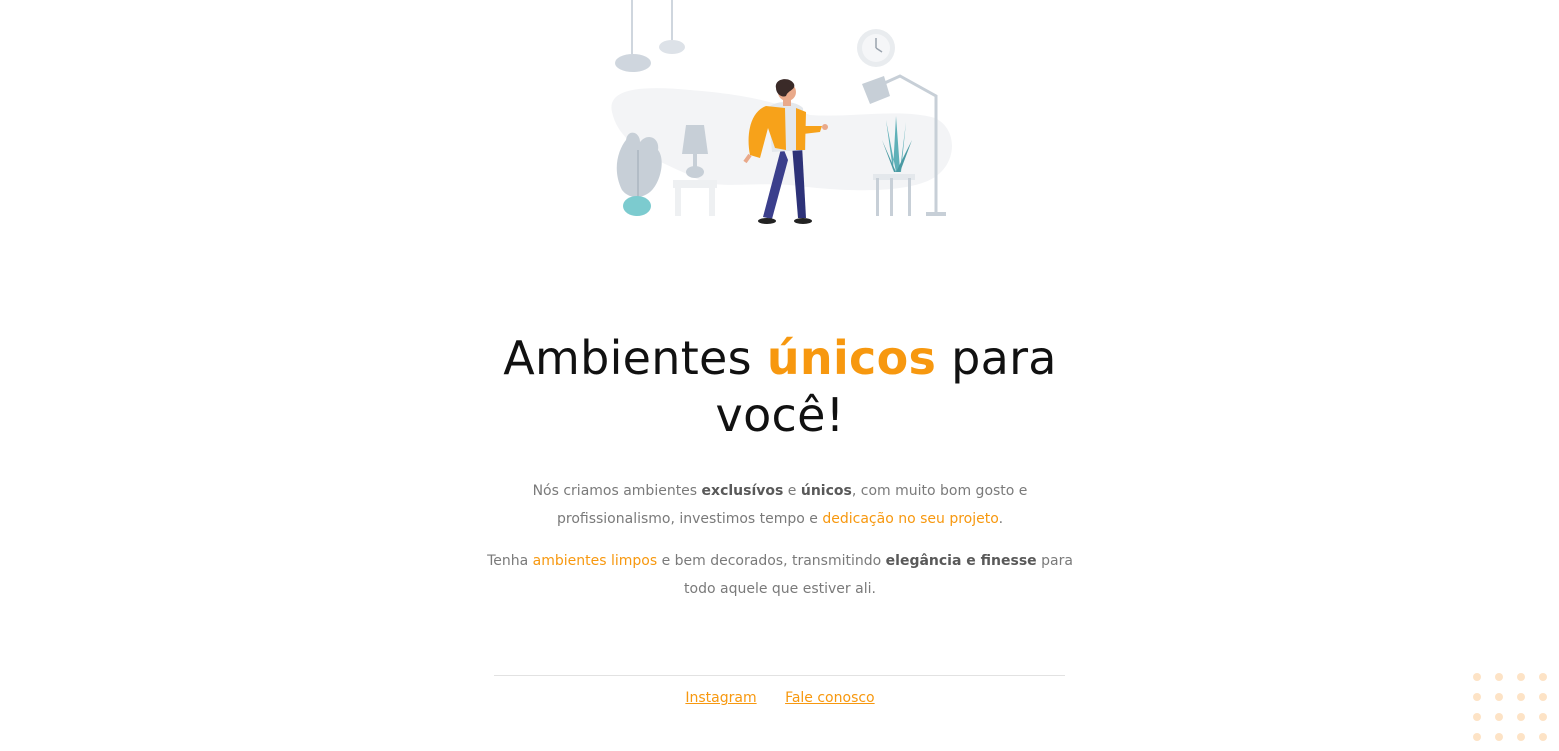 The height and width of the screenshot is (751, 1559). What do you see at coordinates (617, 491) in the screenshot?
I see `intro-text: Nós criamos ambientes` at bounding box center [617, 491].